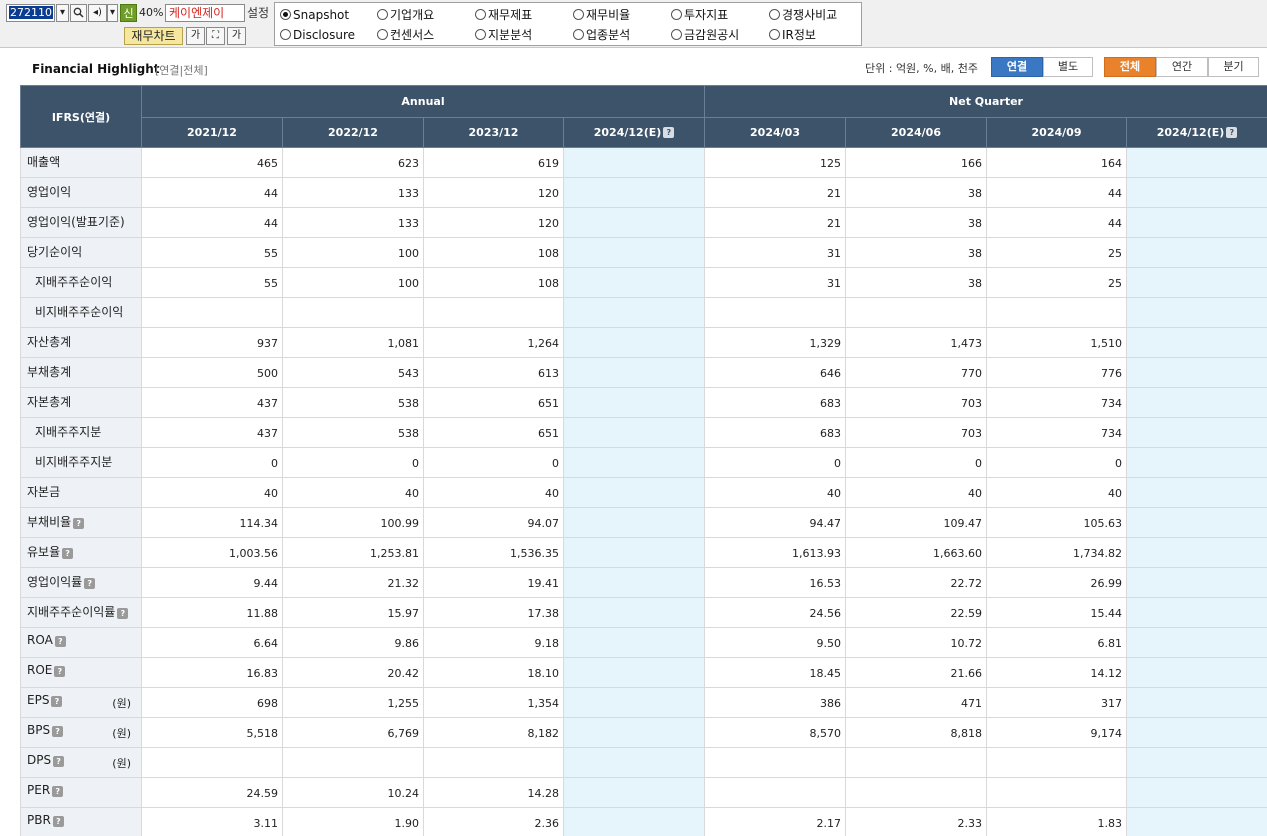 The width and height of the screenshot is (1267, 836). What do you see at coordinates (62, 13) in the screenshot?
I see `code-dropdown-button: ▾` at bounding box center [62, 13].